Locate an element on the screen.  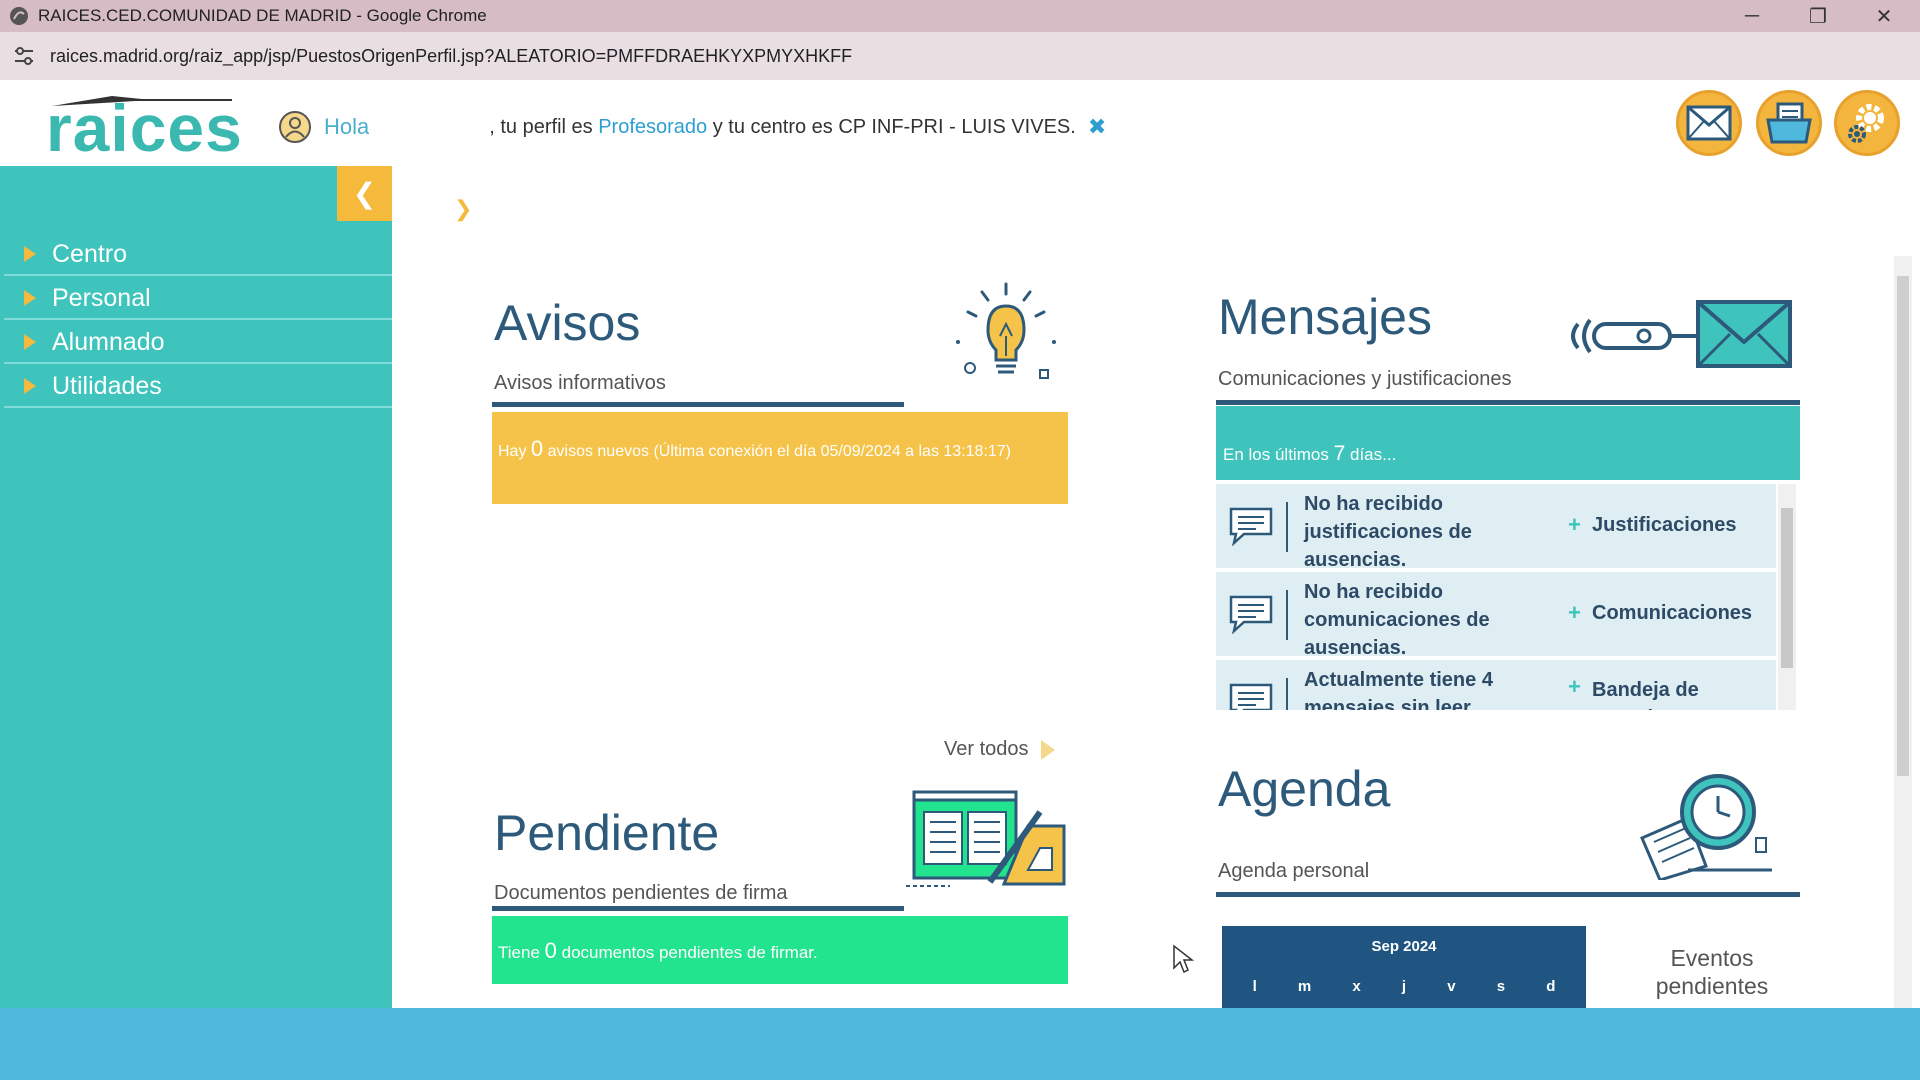
documents-button is located at coordinates (1789, 123).